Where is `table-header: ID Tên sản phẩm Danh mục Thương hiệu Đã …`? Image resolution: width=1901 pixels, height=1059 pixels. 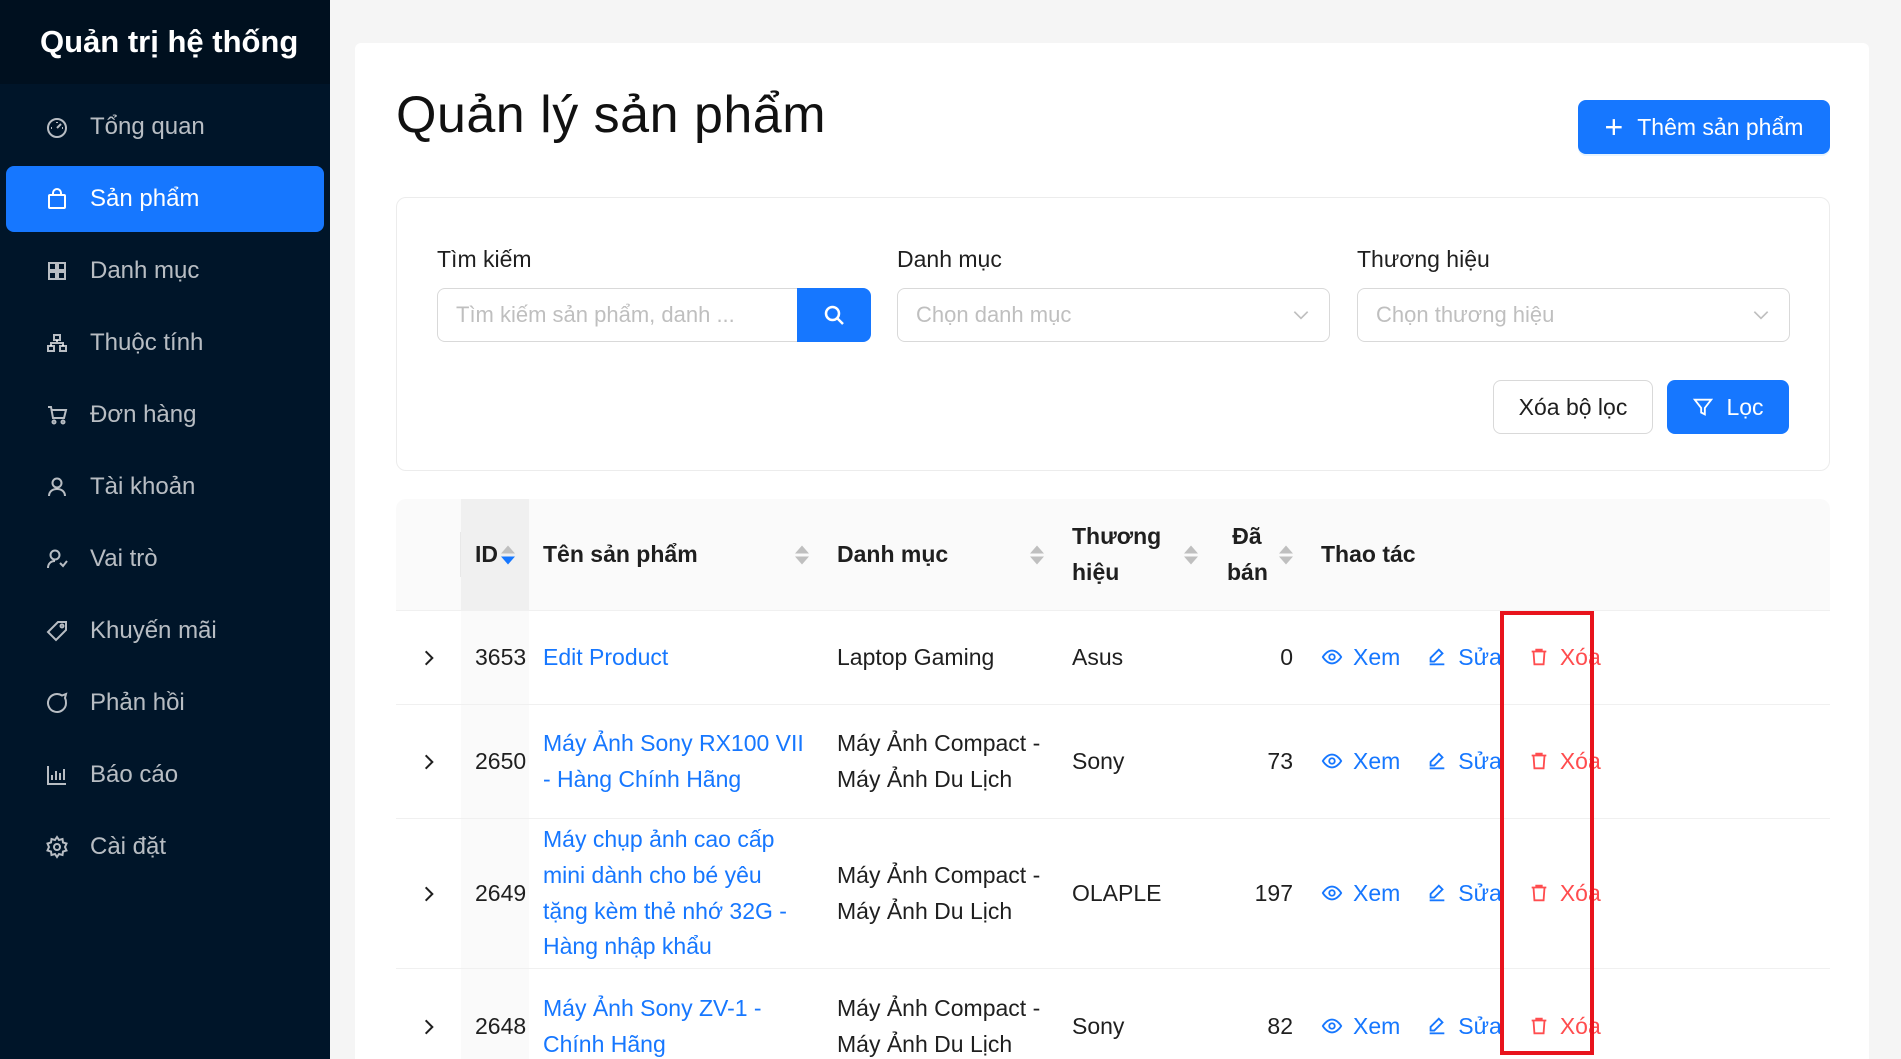 table-header: ID Tên sản phẩm Danh mục Thương hiệu Đã … is located at coordinates (1113, 555).